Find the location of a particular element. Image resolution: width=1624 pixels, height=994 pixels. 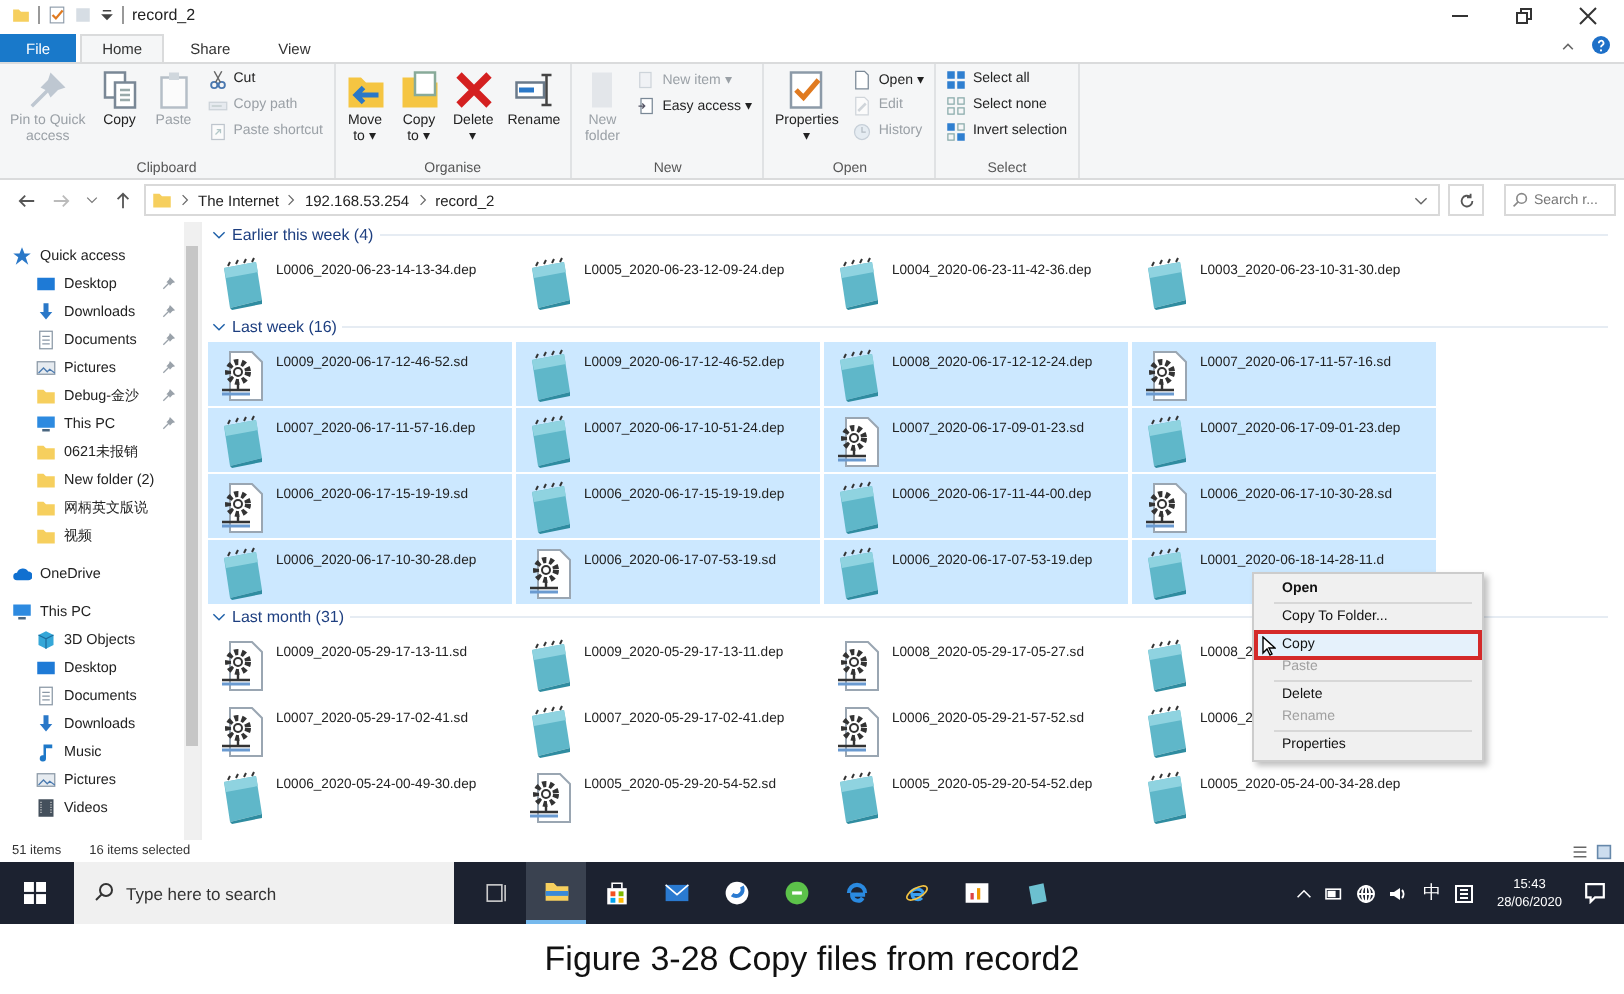

window-title: record_2 is located at coordinates (164, 15).